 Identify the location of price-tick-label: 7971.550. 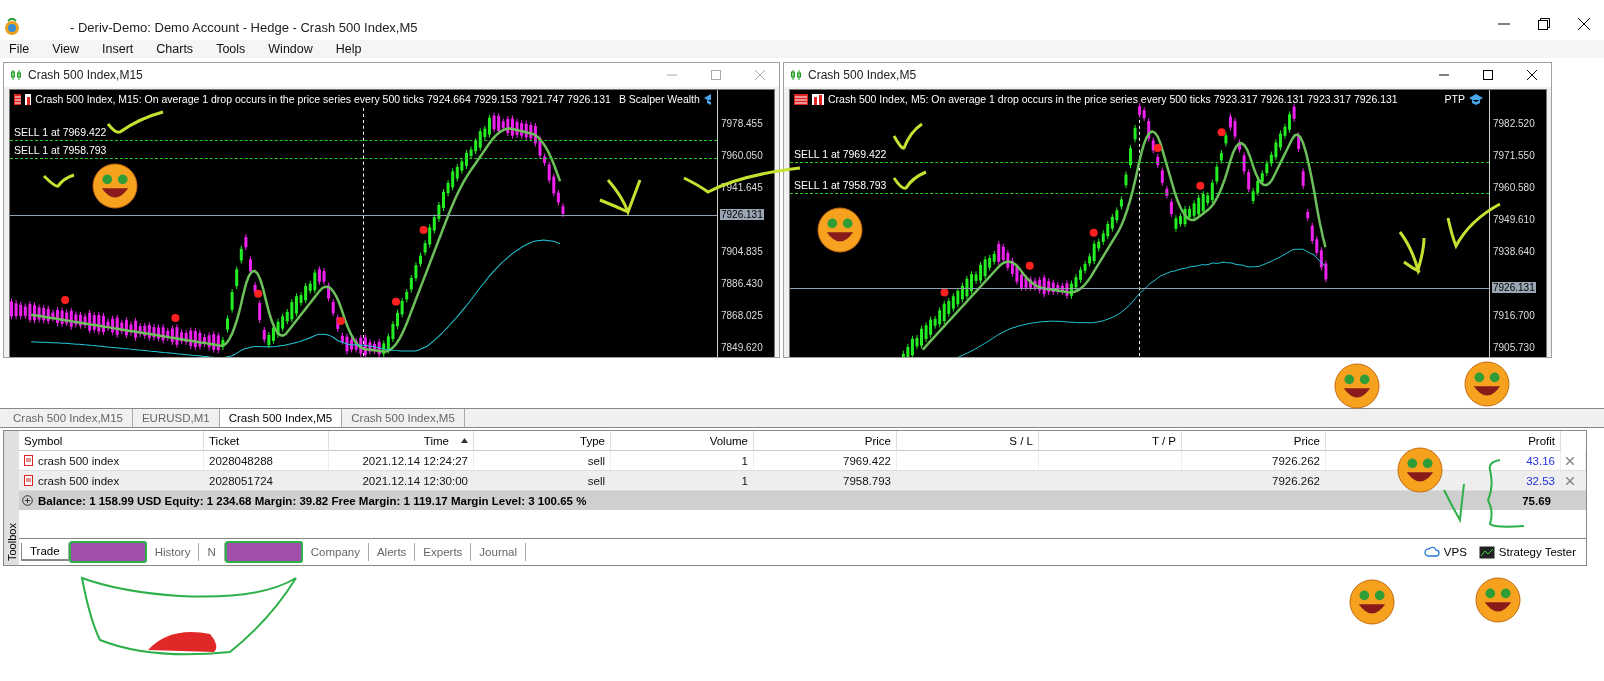
(1514, 155).